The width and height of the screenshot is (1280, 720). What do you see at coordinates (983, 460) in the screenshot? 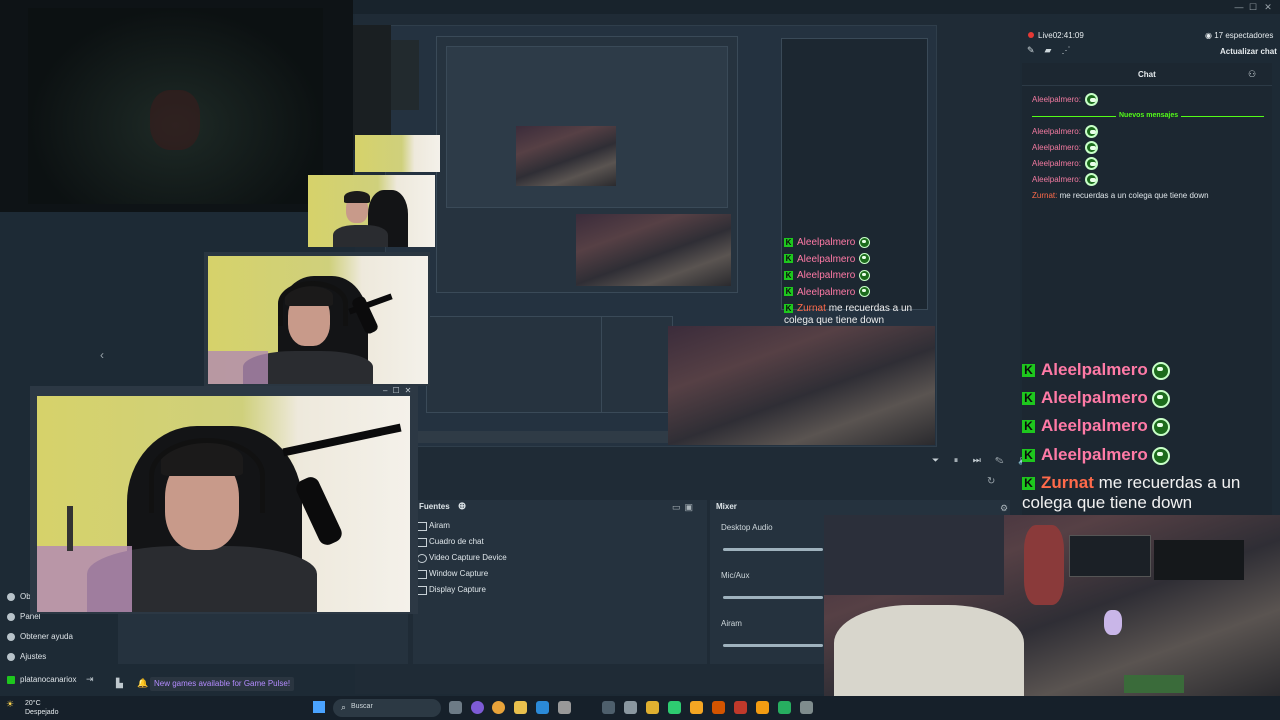
I see `preview-controls: ⏷ ⏸ ⏭ ✎ 🔊` at bounding box center [983, 460].